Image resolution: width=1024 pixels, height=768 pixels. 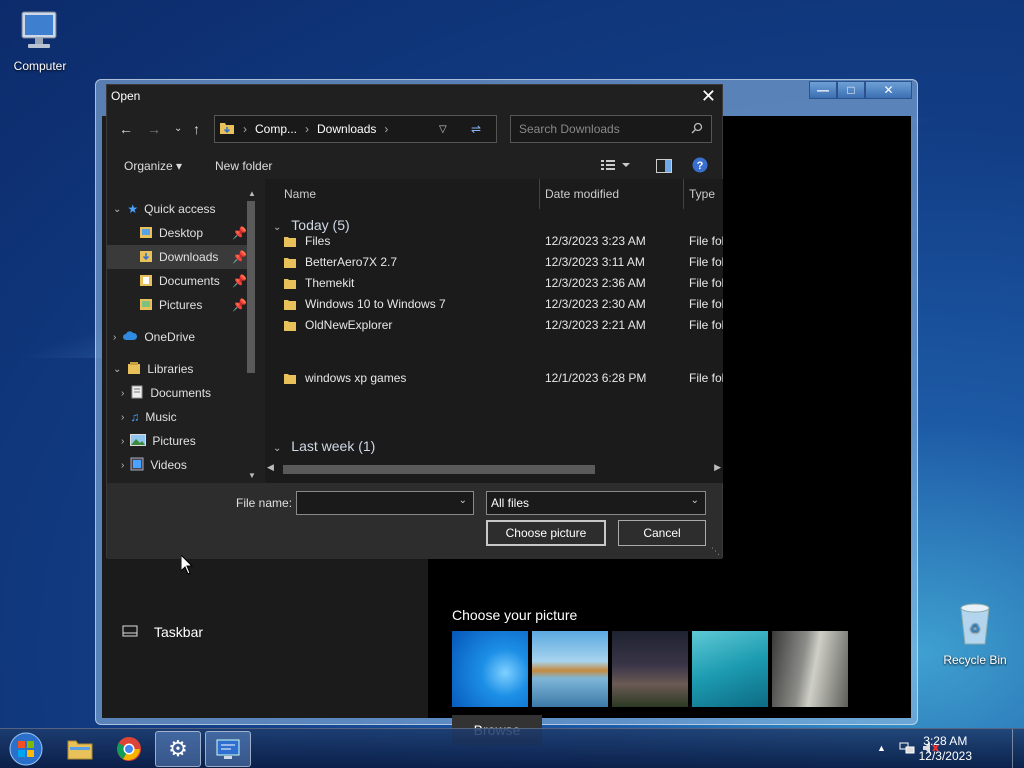 What do you see at coordinates (595, 283) in the screenshot?
I see `file-date: 12/3/2023 2:36 AM` at bounding box center [595, 283].